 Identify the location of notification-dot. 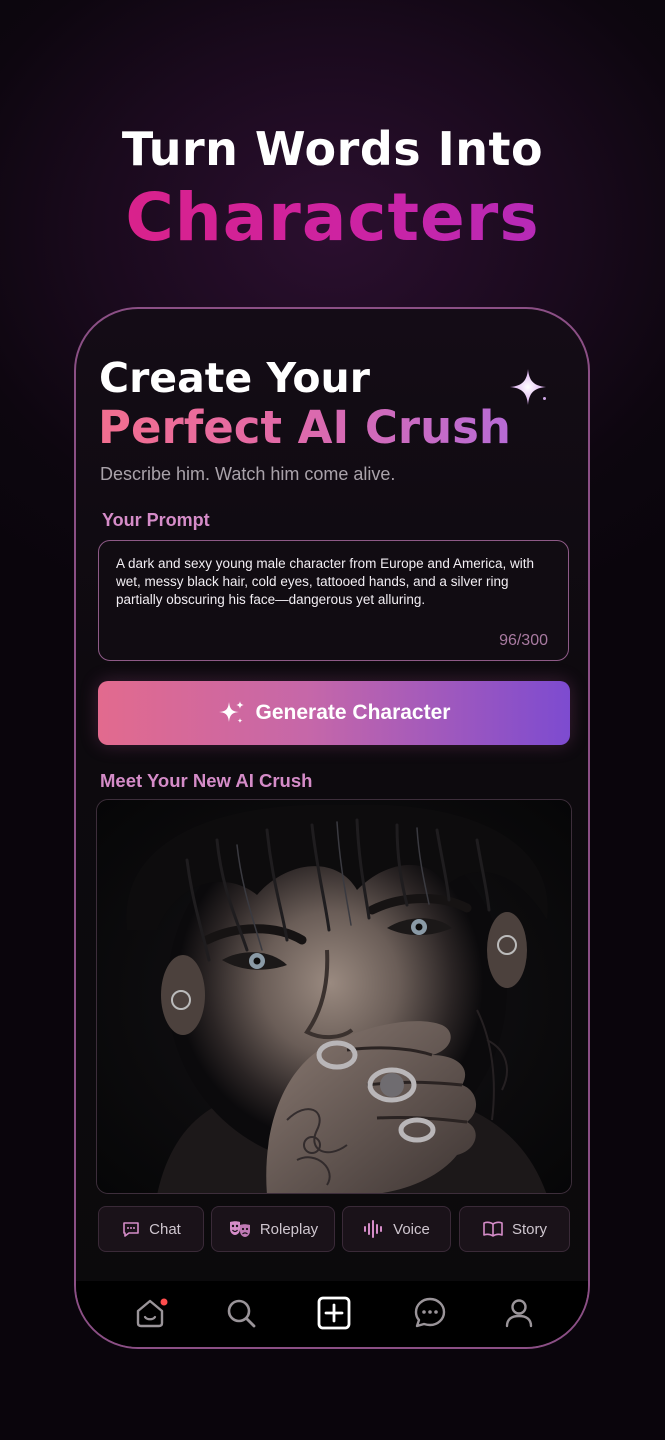
(164, 1302).